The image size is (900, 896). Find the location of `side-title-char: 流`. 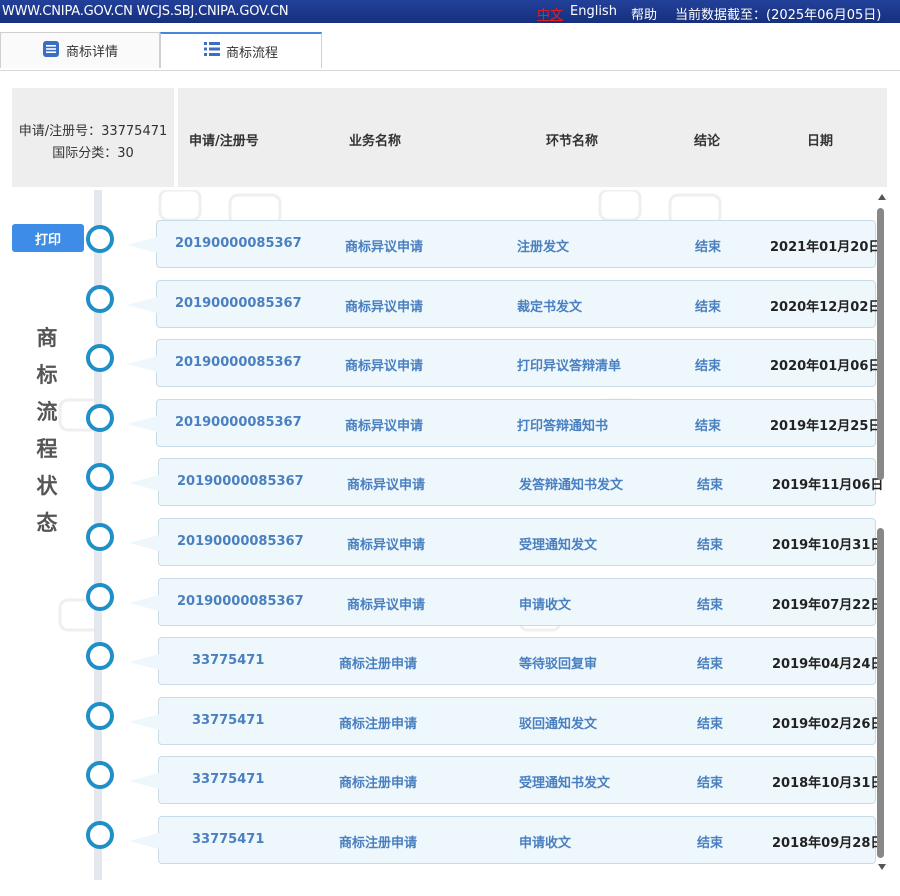

side-title-char: 流 is located at coordinates (47, 412).